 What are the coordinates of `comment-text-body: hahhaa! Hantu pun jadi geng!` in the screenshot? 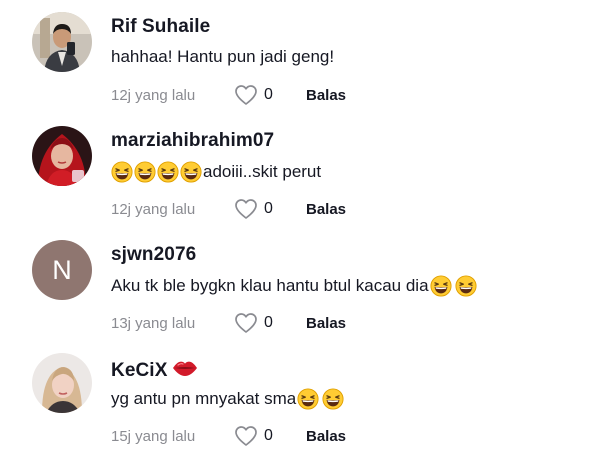 It's located at (223, 56).